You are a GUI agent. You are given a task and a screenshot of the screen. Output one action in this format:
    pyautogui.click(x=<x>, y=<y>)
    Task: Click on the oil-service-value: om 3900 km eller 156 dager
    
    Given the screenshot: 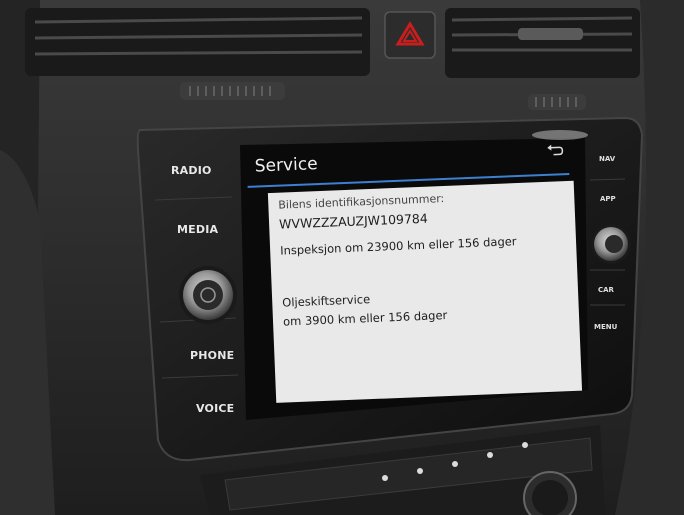 What is the action you would take?
    pyautogui.click(x=365, y=318)
    